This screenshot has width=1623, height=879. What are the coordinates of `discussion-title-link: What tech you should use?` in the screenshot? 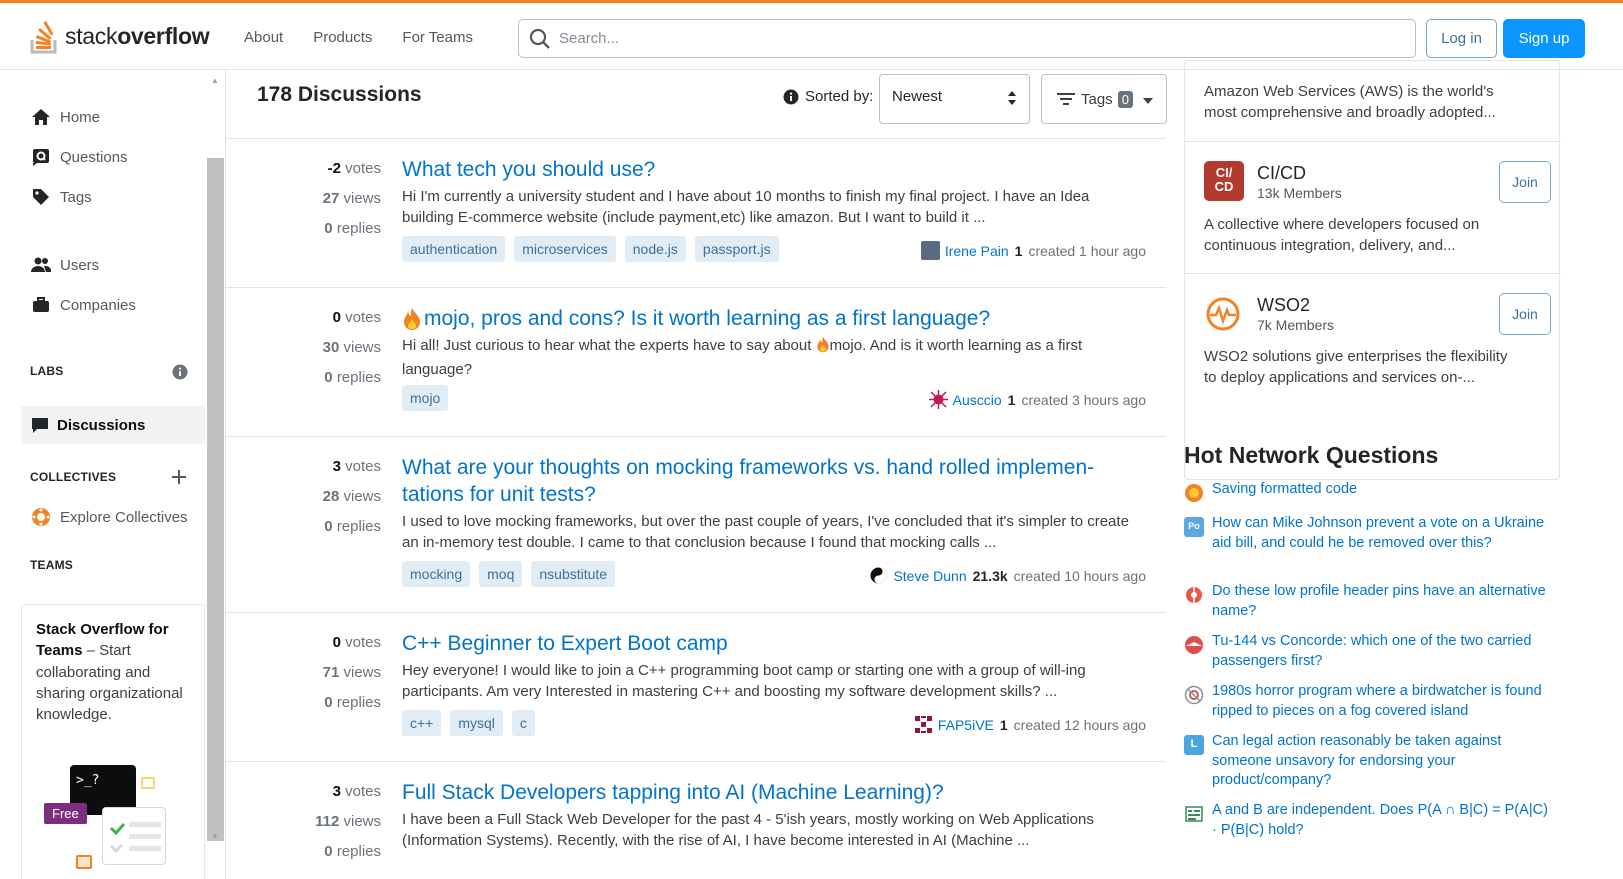 It's located at (767, 169).